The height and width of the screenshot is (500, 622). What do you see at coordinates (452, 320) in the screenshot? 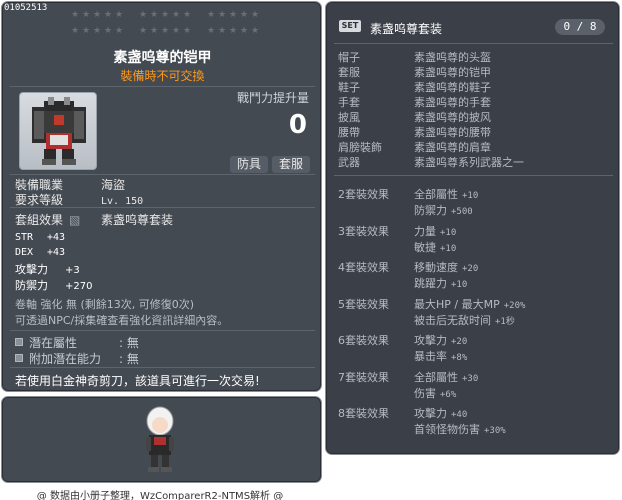
I see `set-bonus-stat: 被击后无敌时间` at bounding box center [452, 320].